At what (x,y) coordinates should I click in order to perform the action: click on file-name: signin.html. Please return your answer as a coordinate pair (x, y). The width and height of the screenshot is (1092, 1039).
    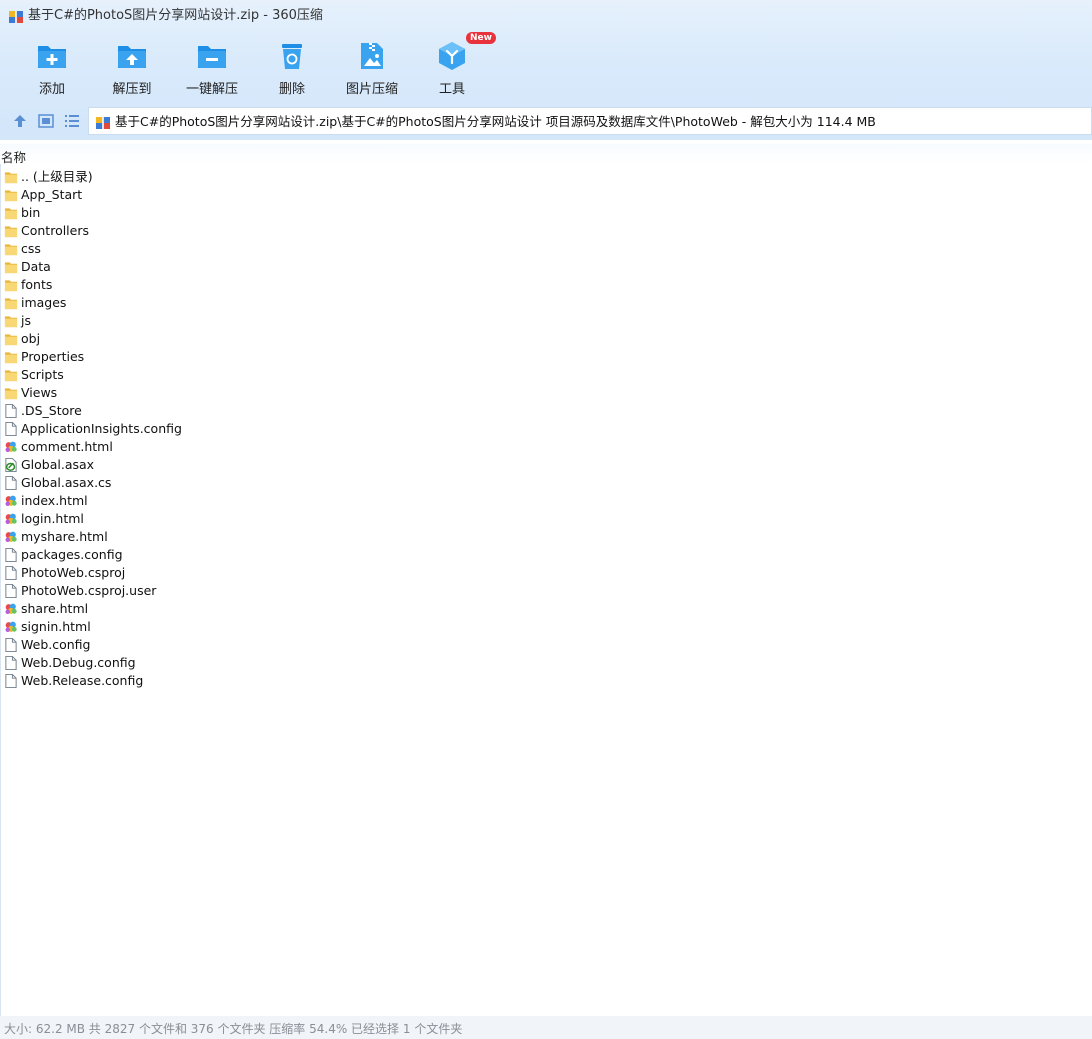
    Looking at the image, I should click on (56, 626).